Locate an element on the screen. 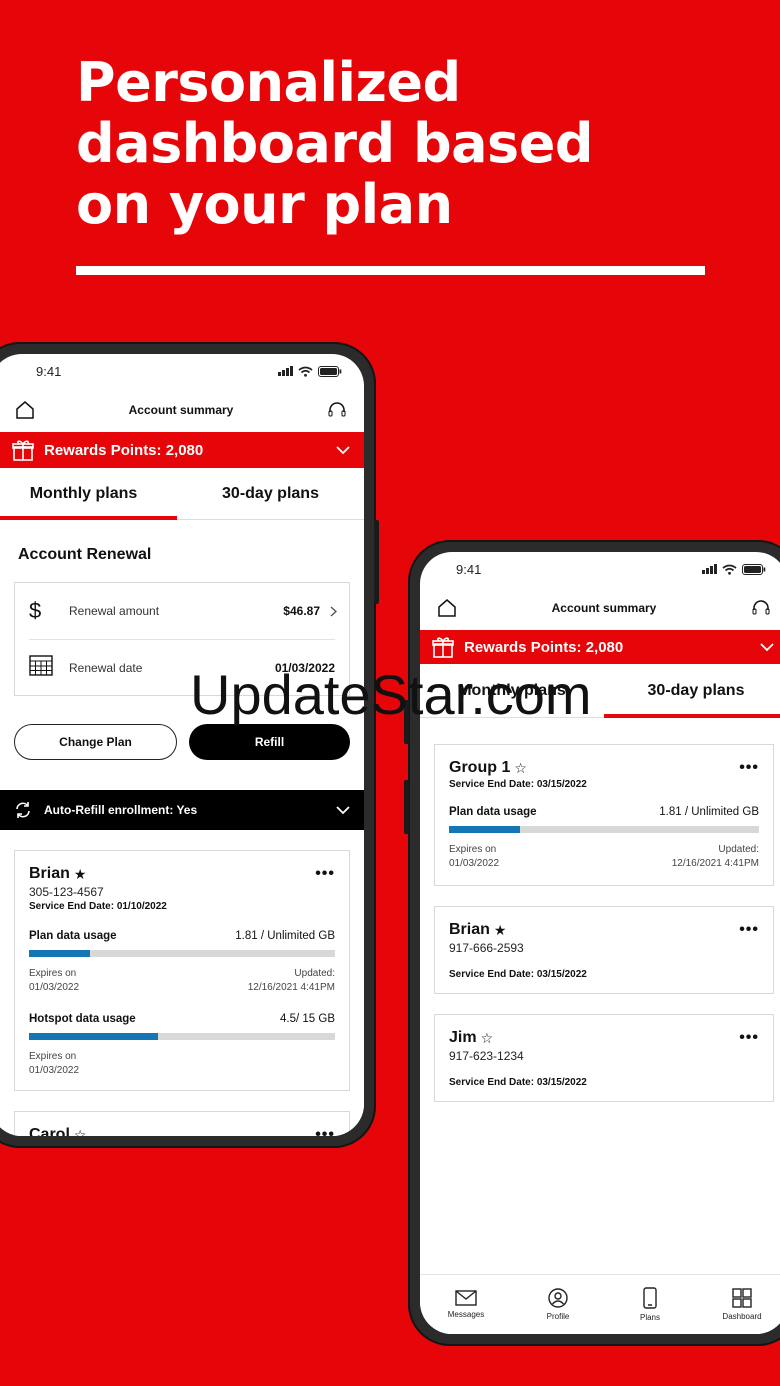  refill-button: Refill is located at coordinates (269, 742).